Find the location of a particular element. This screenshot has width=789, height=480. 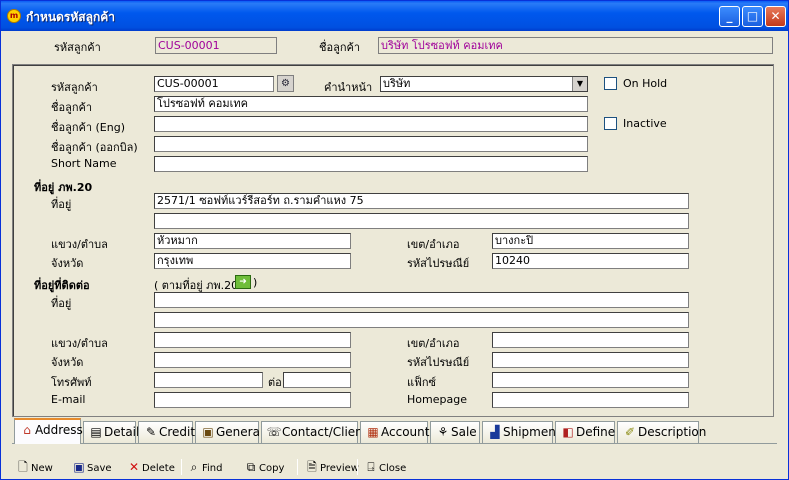

tax-address-line1-input: 2571/1 ซอฟท์แวร์รีสอร์ท ถ.รามคำแหง 75 is located at coordinates (421, 201).